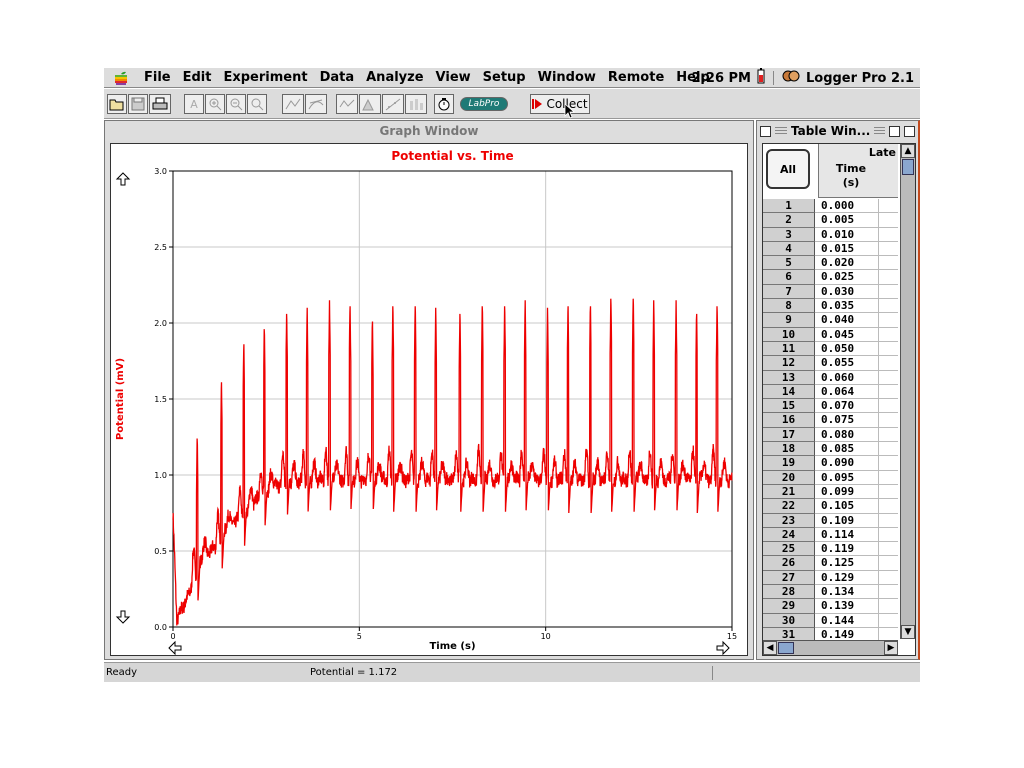  What do you see at coordinates (789, 606) in the screenshot?
I see `row-number: 29` at bounding box center [789, 606].